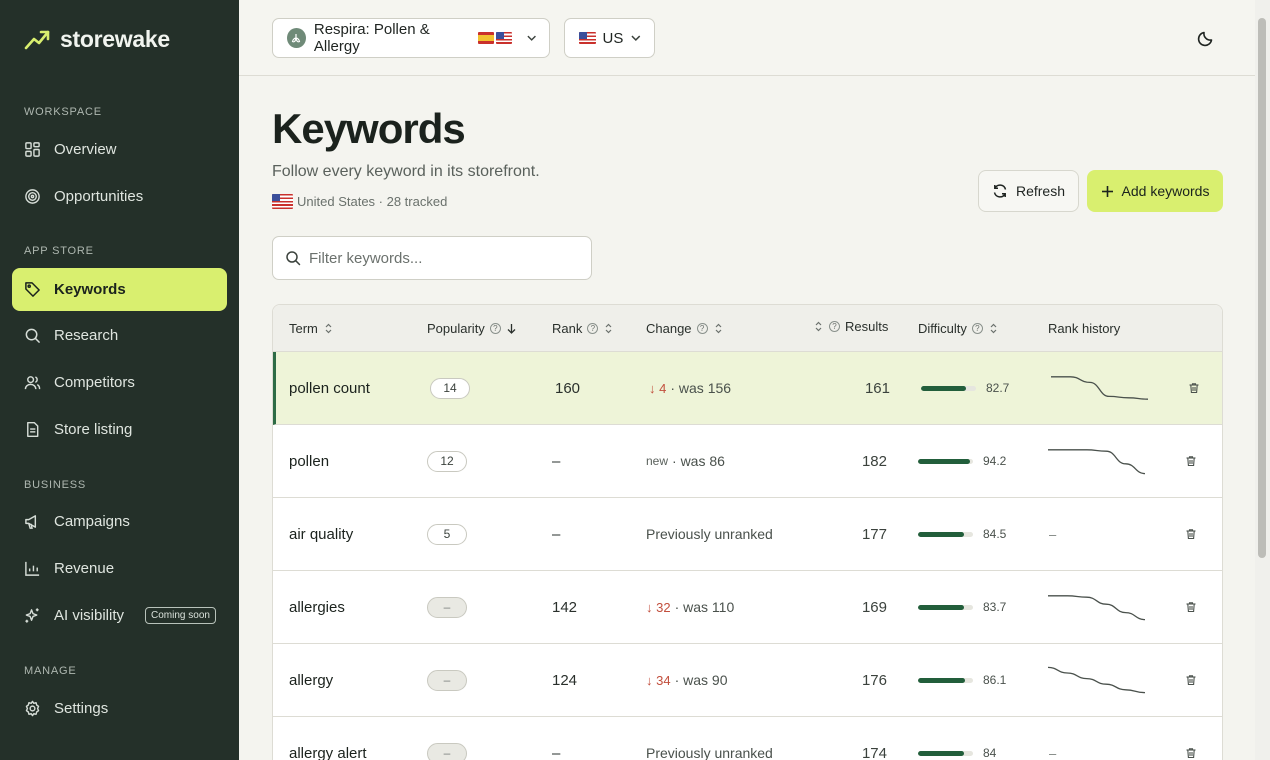 The height and width of the screenshot is (760, 1270). I want to click on sidebar-item-revenue: Revenue, so click(119, 568).